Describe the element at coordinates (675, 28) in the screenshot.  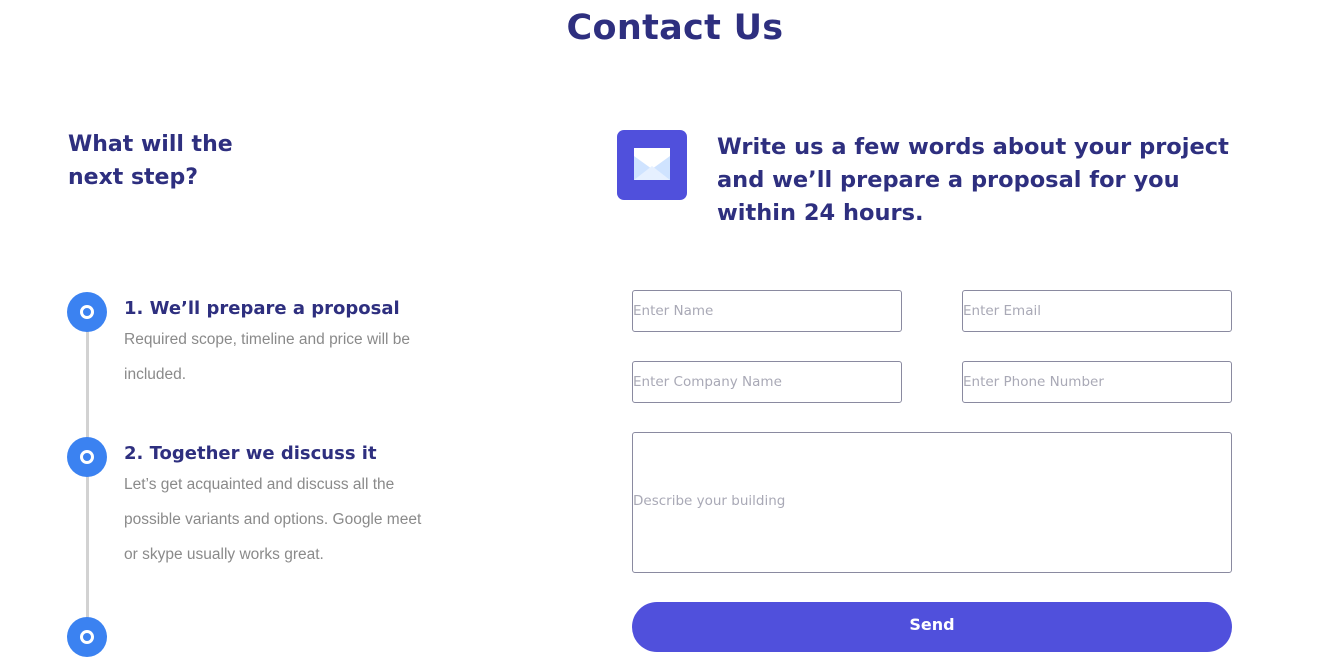
I see `page-title: Contact Us` at that location.